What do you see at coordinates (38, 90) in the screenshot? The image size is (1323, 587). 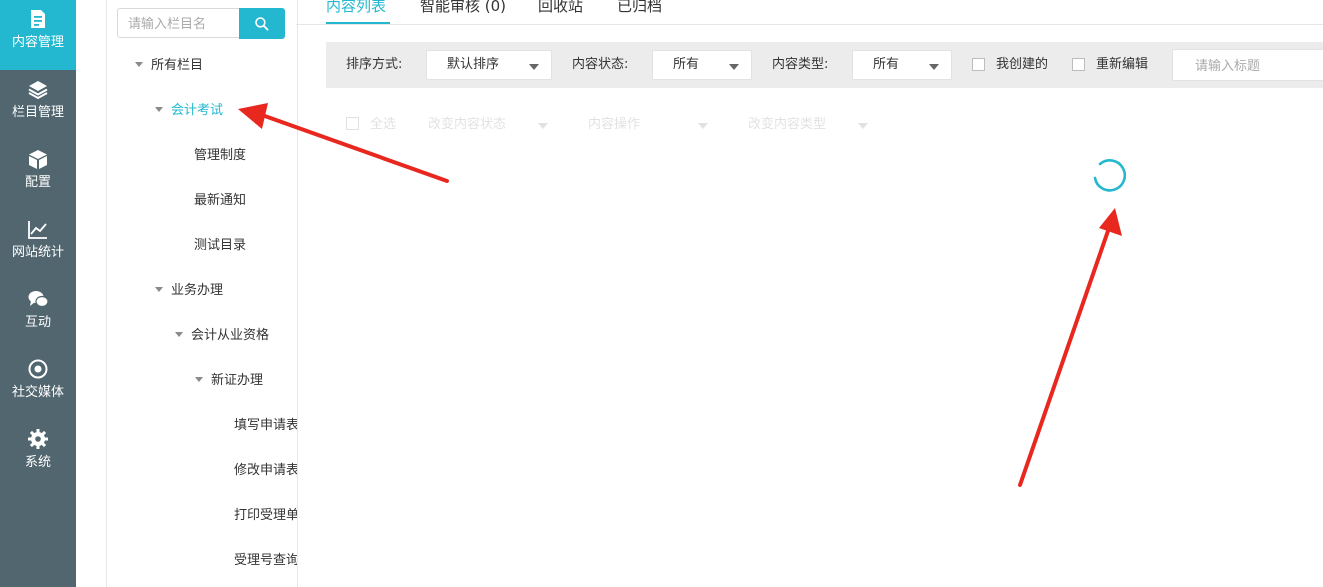 I see `layers-icon` at bounding box center [38, 90].